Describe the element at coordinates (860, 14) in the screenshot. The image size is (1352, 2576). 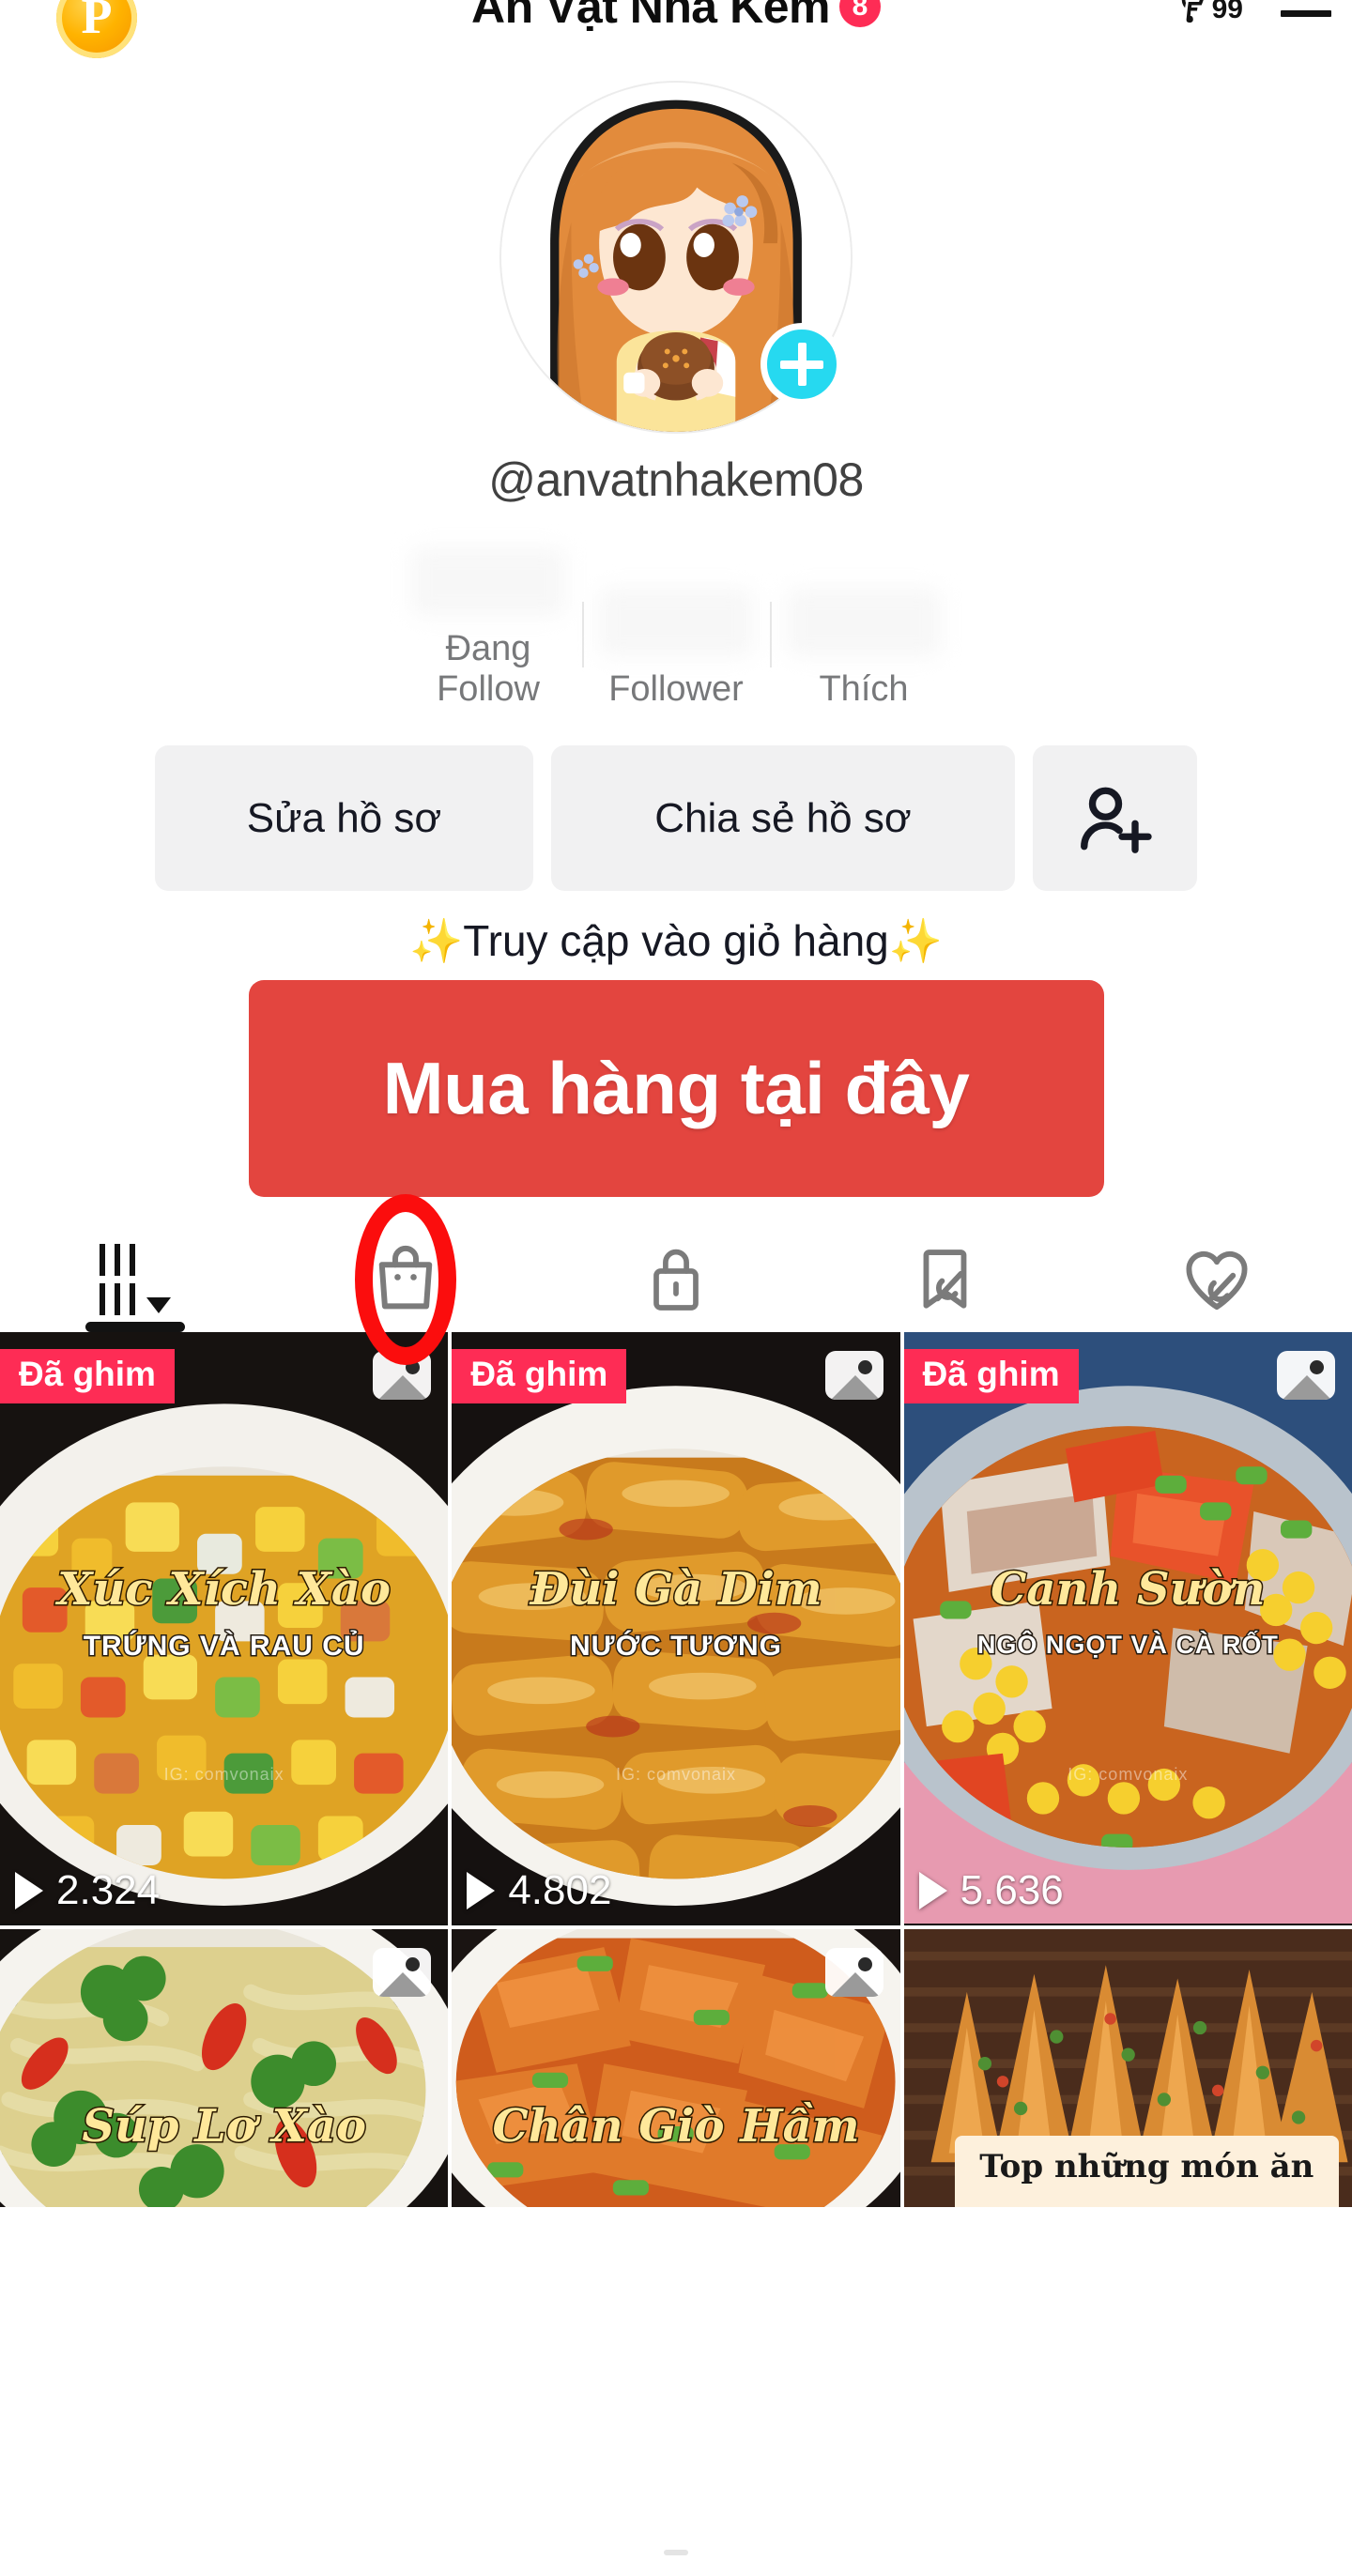
I see `title-badge: 8` at that location.